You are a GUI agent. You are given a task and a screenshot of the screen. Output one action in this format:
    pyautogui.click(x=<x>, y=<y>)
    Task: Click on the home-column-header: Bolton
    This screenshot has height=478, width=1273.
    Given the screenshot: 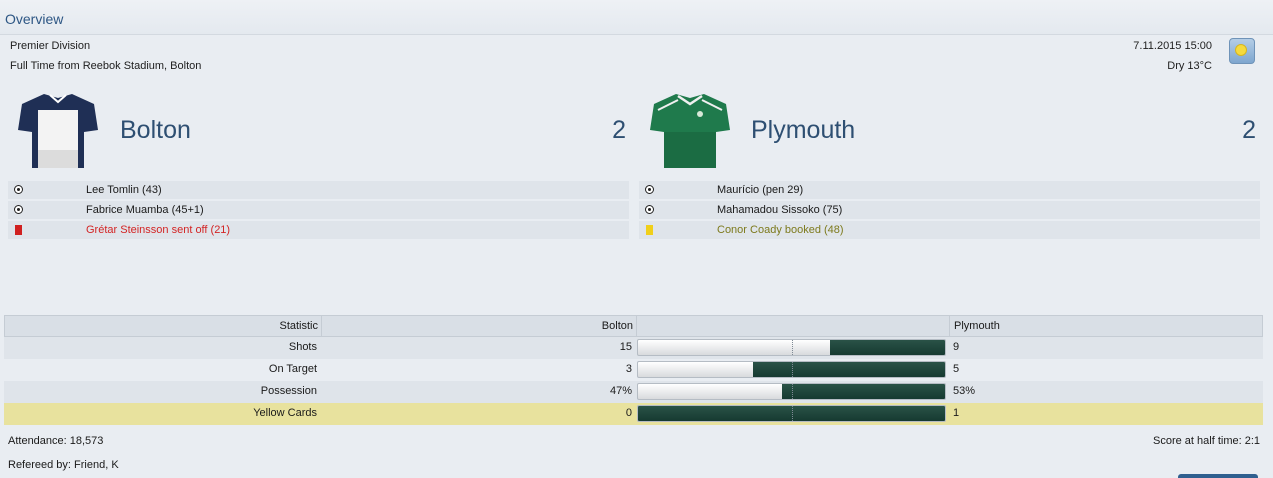 What is the action you would take?
    pyautogui.click(x=479, y=326)
    